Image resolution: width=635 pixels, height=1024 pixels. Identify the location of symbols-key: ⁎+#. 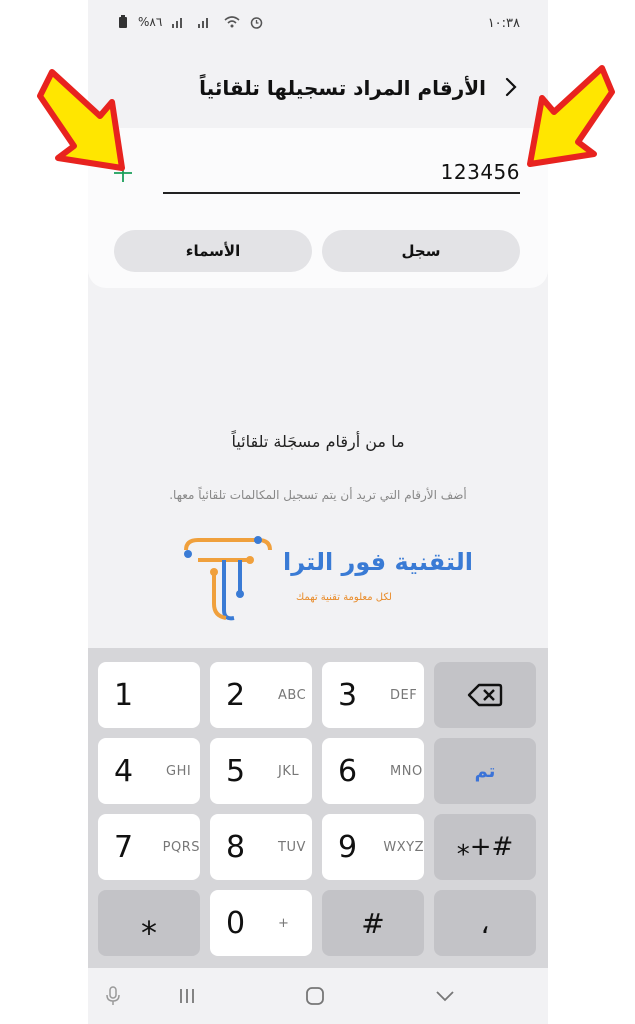
(485, 847).